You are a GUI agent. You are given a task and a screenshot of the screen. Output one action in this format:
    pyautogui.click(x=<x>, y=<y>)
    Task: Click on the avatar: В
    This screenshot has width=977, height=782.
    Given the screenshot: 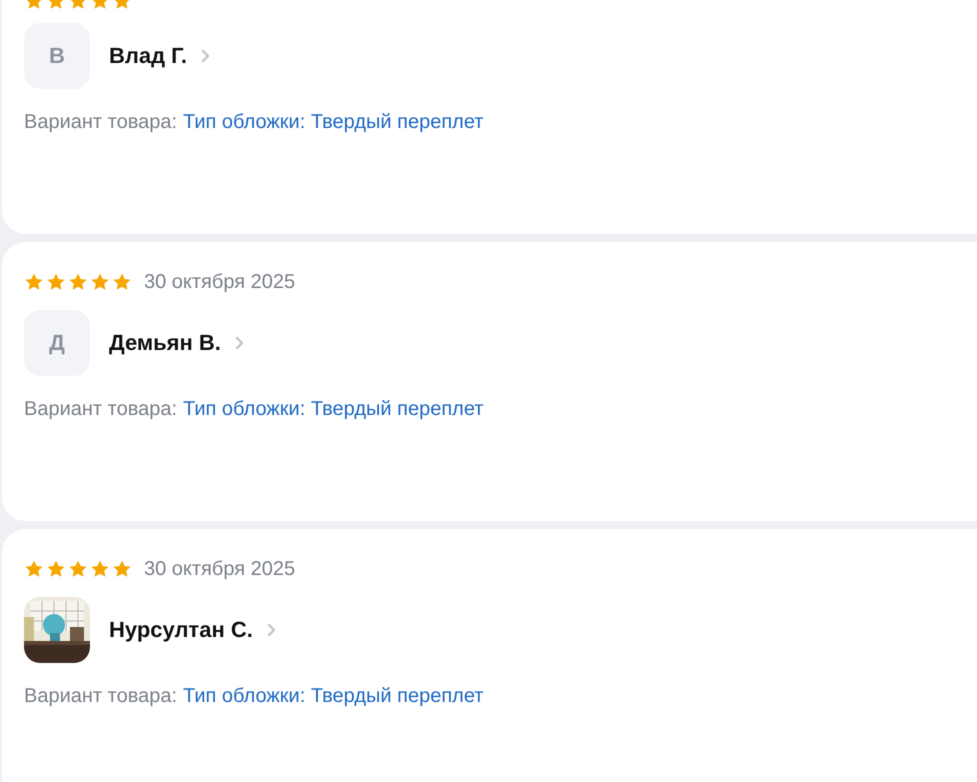 What is the action you would take?
    pyautogui.click(x=57, y=56)
    